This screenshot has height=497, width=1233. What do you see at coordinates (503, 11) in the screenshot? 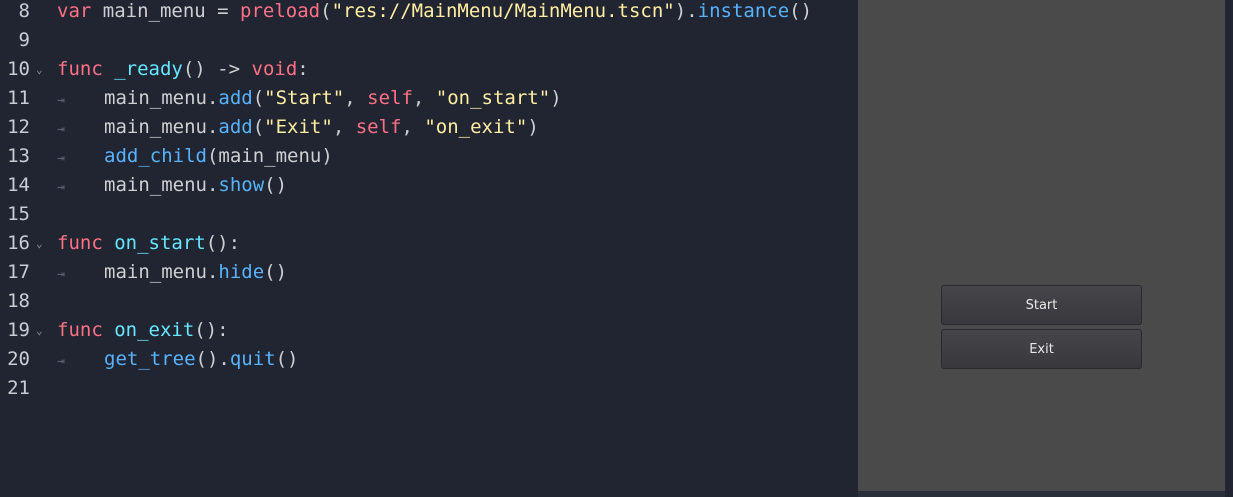
I see `code-token: "res://MainMenu/MainMenu.tscn"` at bounding box center [503, 11].